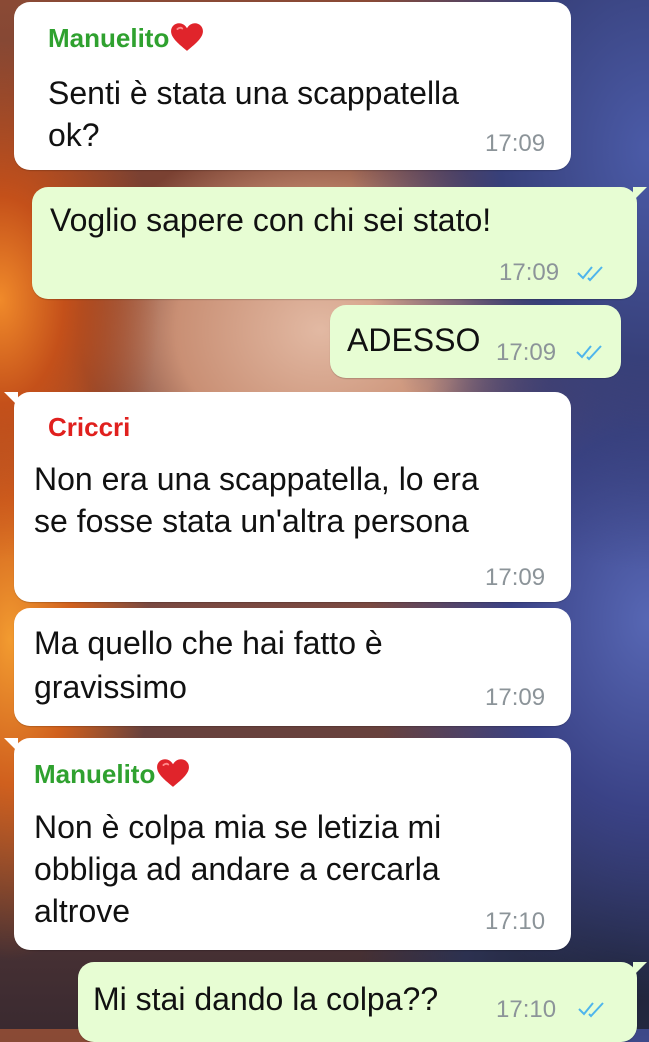 The image size is (649, 1042). I want to click on message-text: Non era una scappatella, lo era, so click(256, 479).